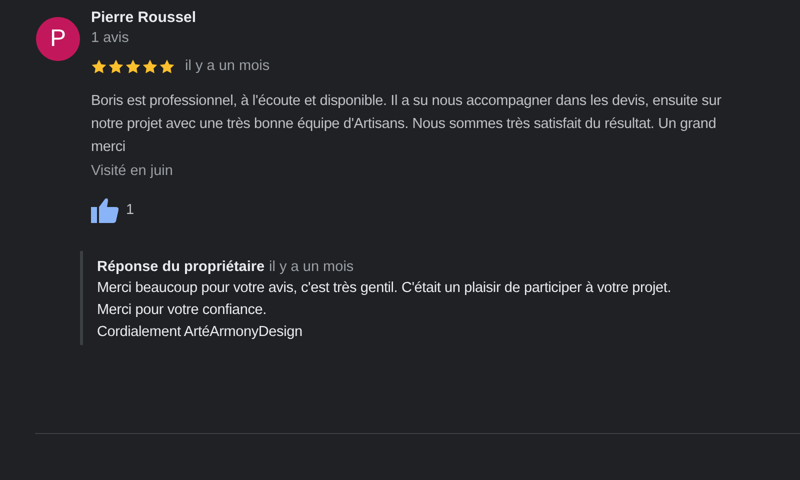  What do you see at coordinates (441, 18) in the screenshot?
I see `author-name: Pierre Roussel` at bounding box center [441, 18].